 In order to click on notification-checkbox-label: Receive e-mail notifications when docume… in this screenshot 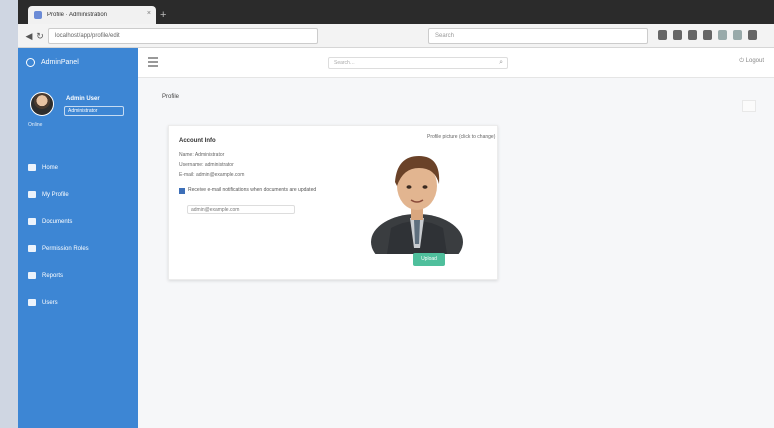, I will do `click(252, 190)`.